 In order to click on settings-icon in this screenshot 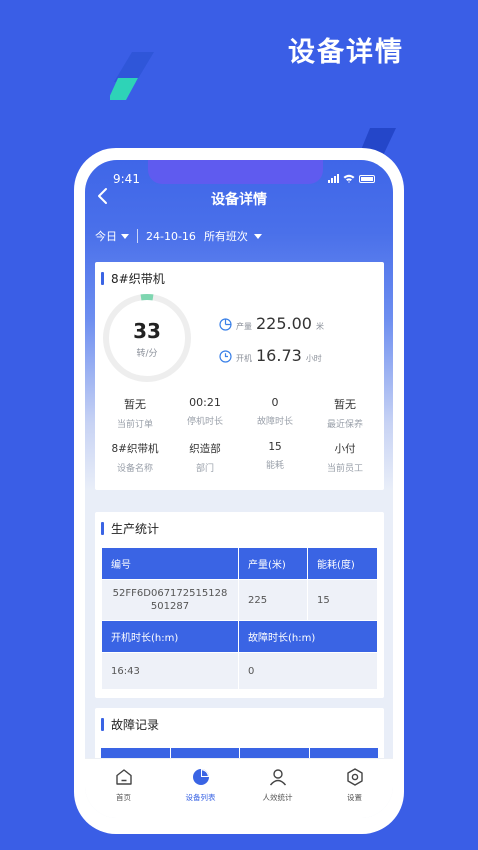, I will do `click(354, 777)`.